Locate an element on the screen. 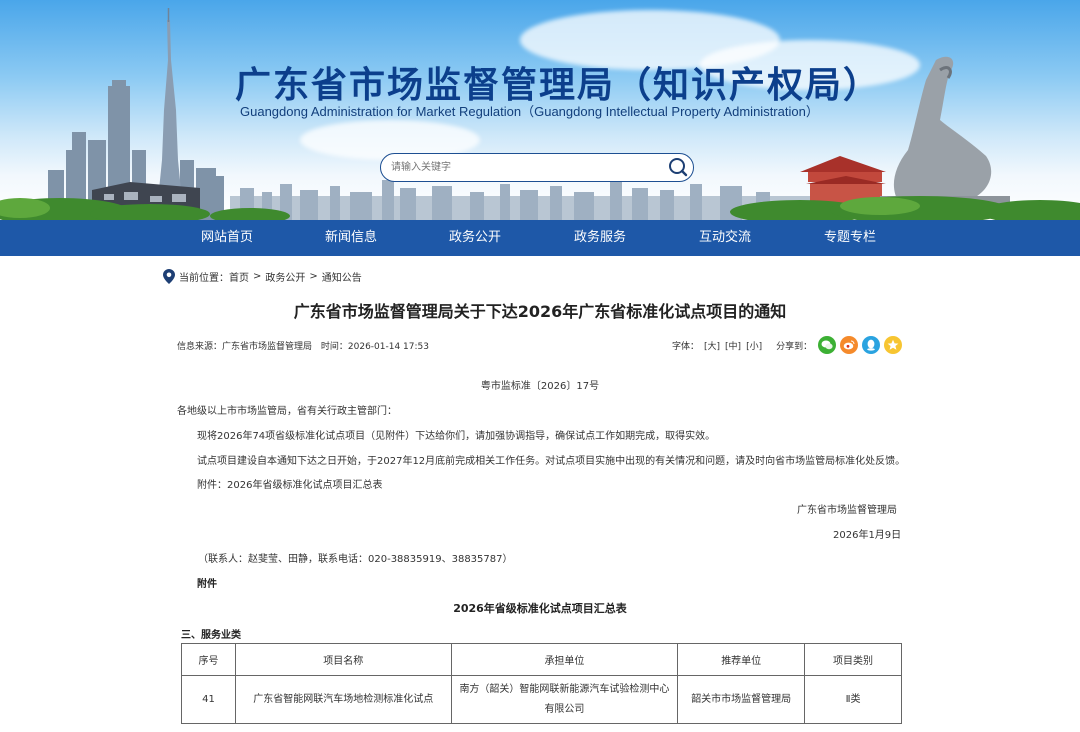  cell-undertaking-unit: 南方（韶关）智能网联新能源汽车试验检测中心有限公司 is located at coordinates (564, 699).